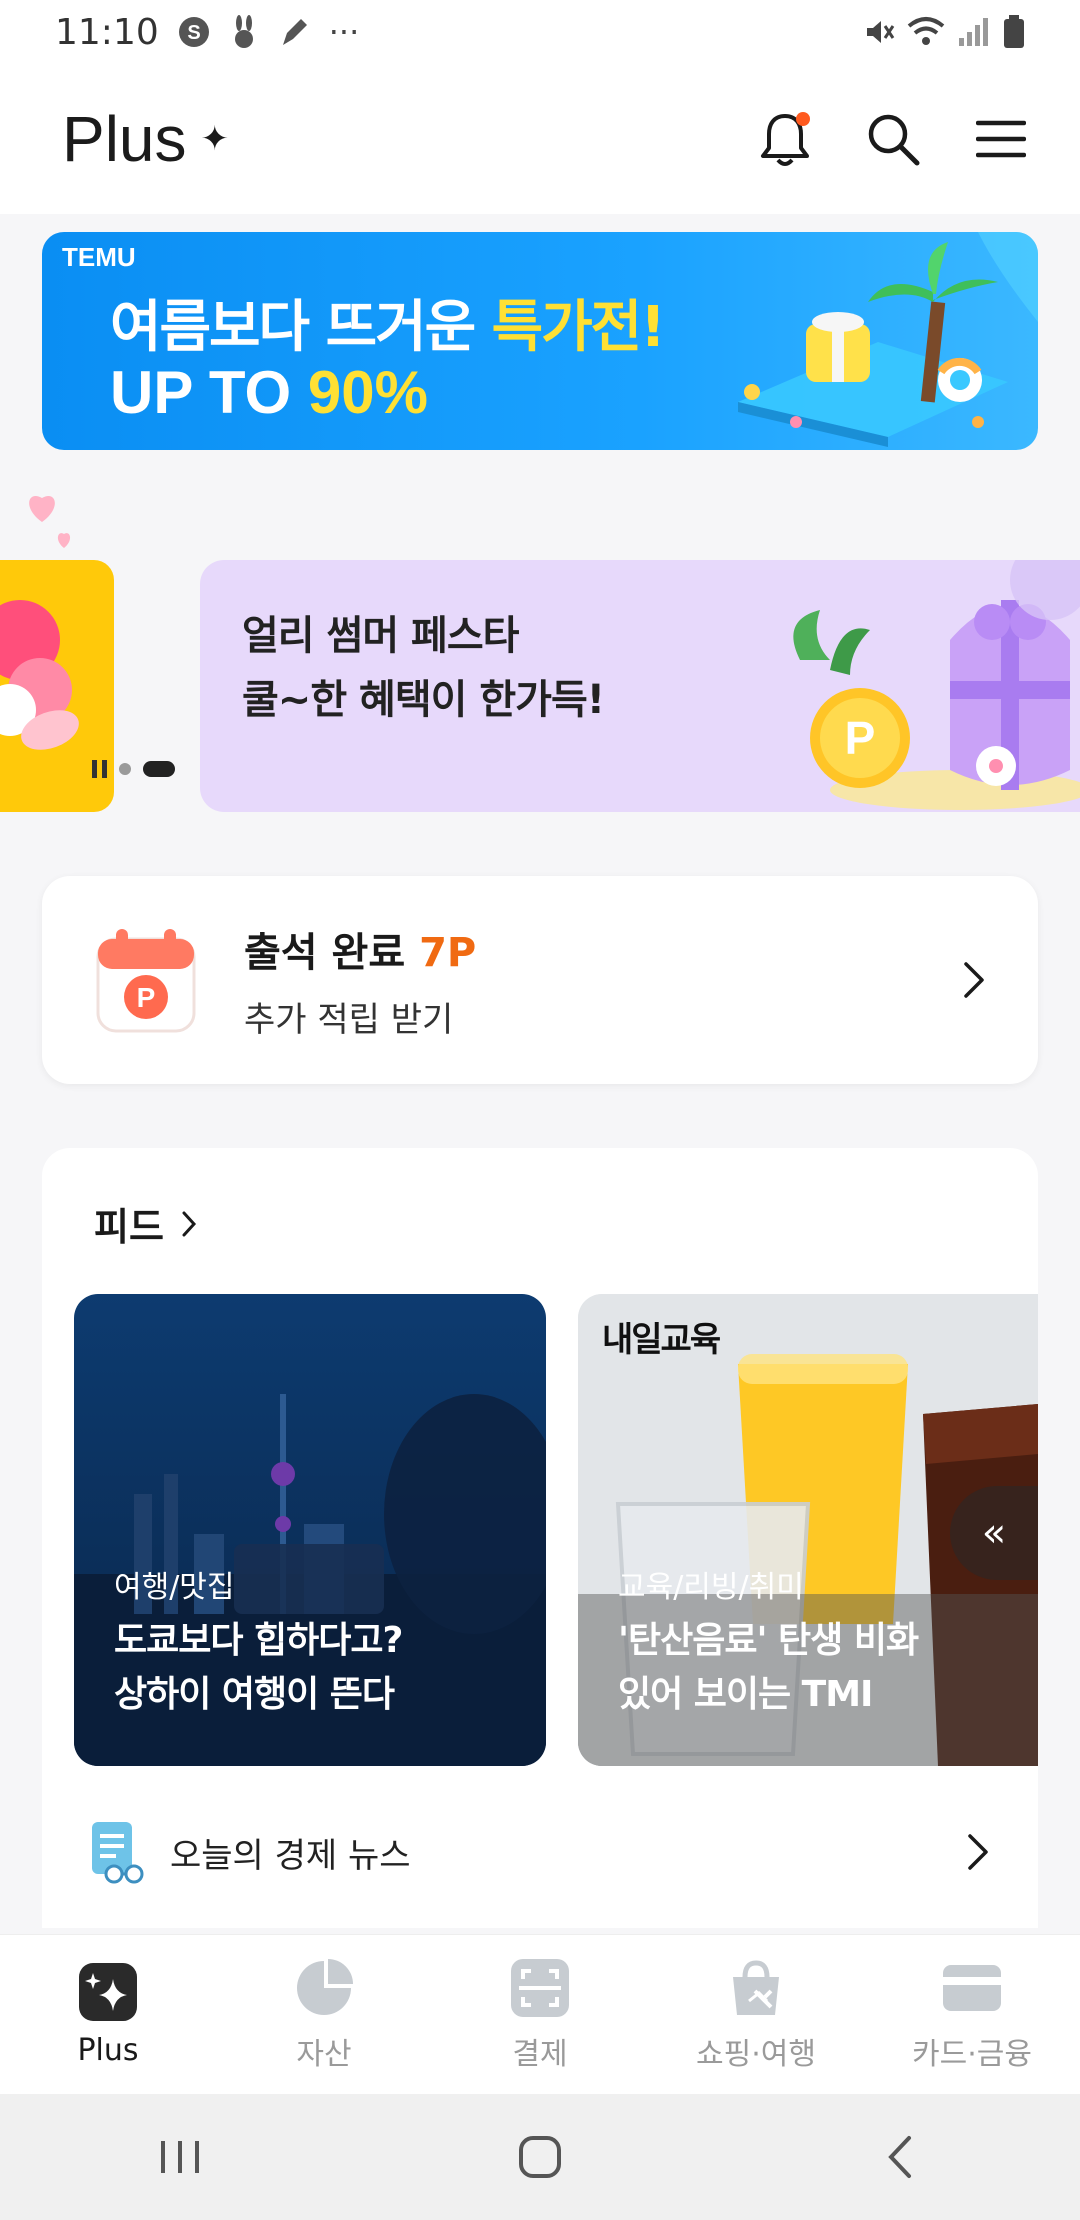 This screenshot has width=1080, height=2220. What do you see at coordinates (243, 31) in the screenshot?
I see `rabbit-icon` at bounding box center [243, 31].